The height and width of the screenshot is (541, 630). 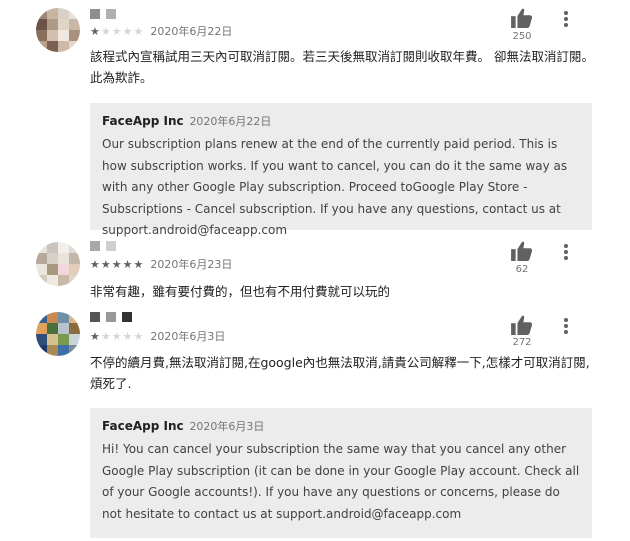 I want to click on helpful-count: 62, so click(x=522, y=269).